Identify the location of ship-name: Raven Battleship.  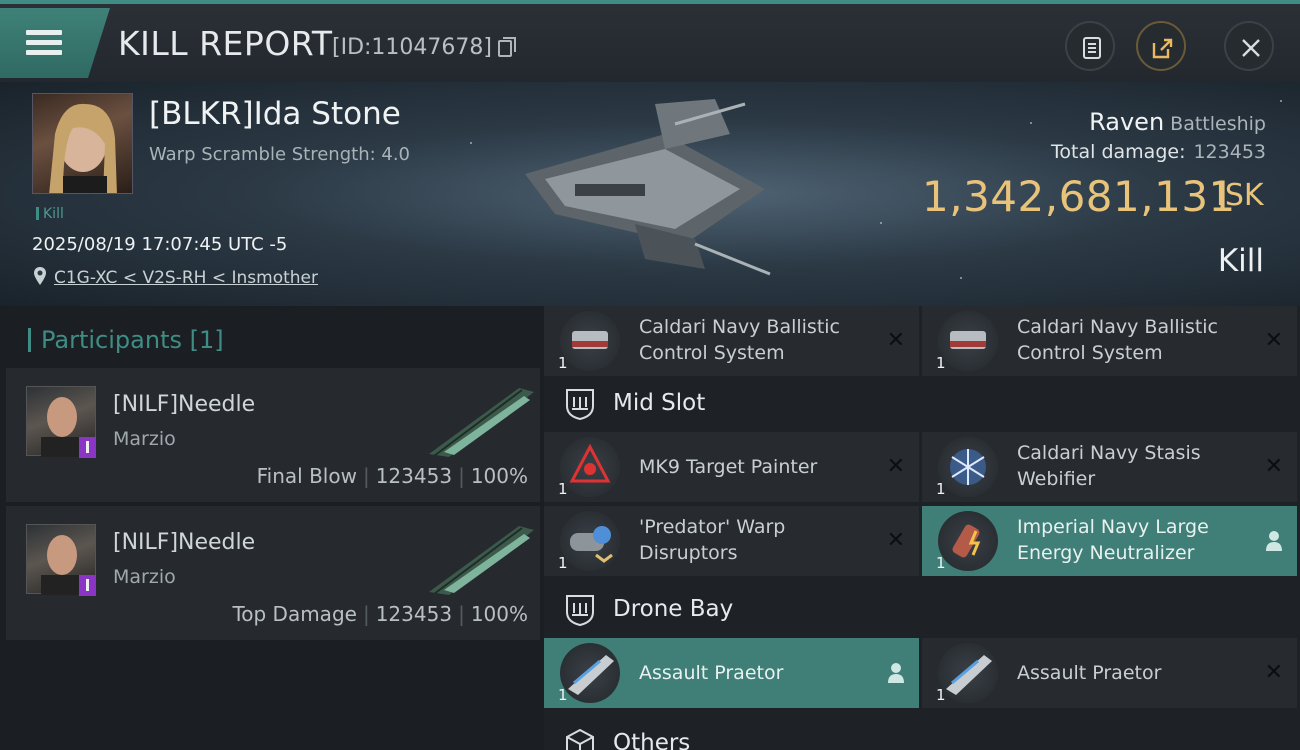
(1177, 122).